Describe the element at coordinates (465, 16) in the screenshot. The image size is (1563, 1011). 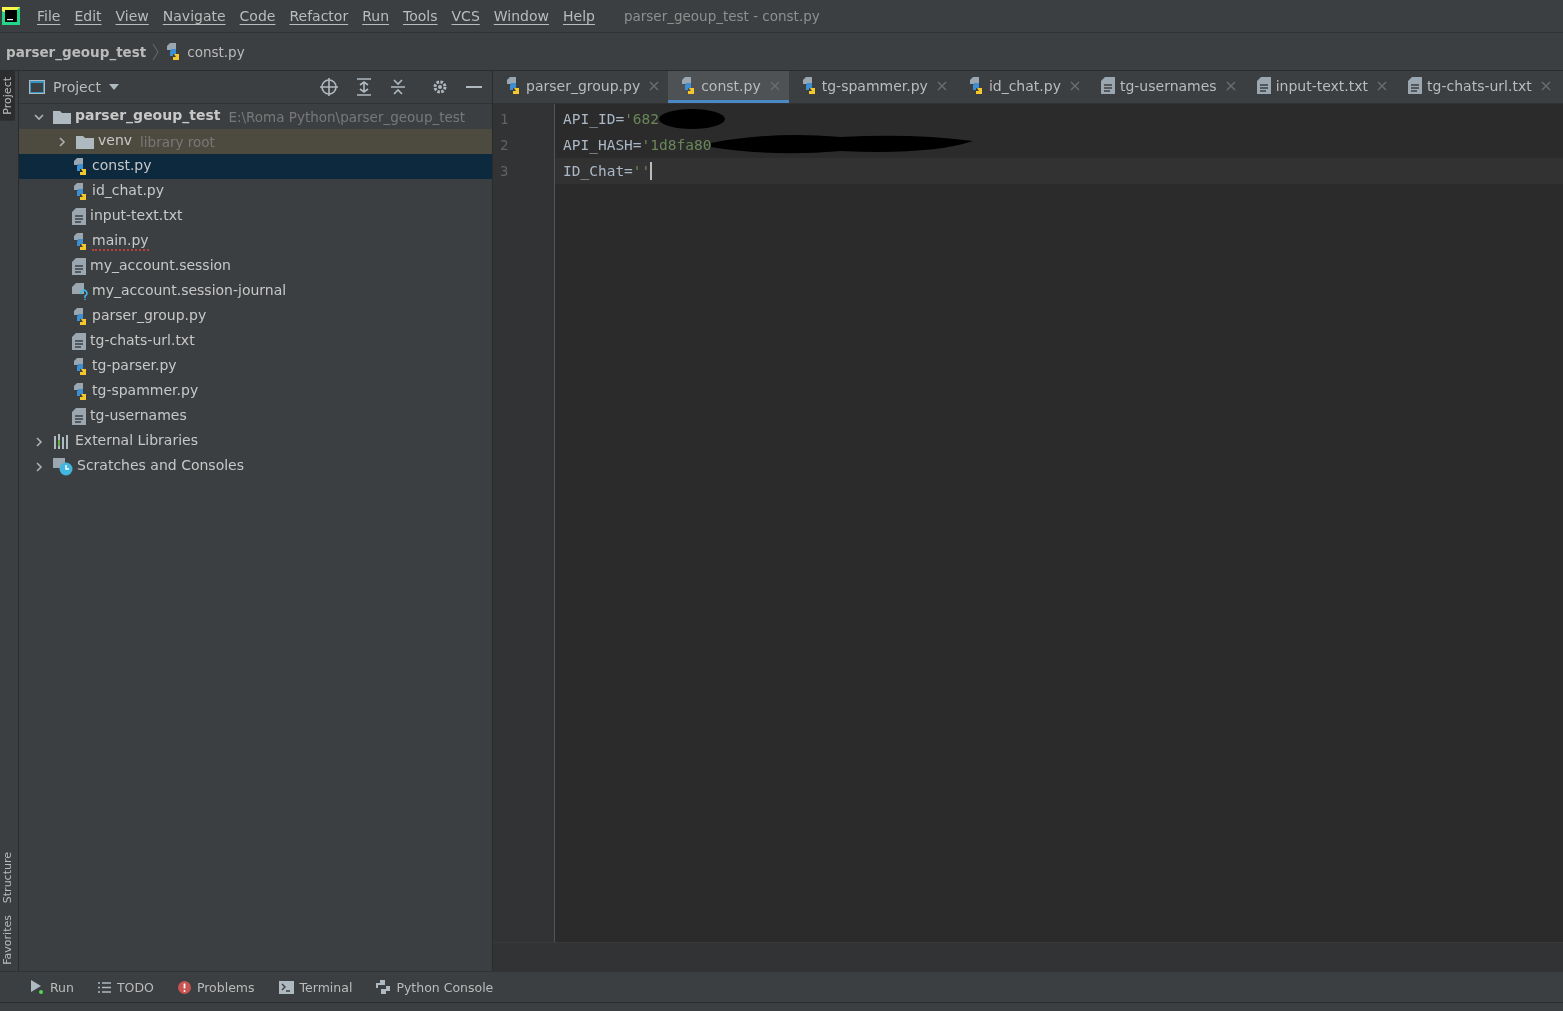
I see `menu-item: VCS` at that location.